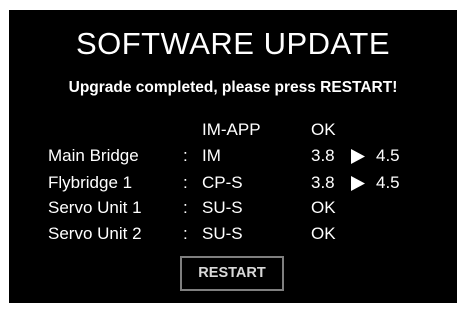  Describe the element at coordinates (222, 182) in the screenshot. I see `unit-module: CP-S` at that location.